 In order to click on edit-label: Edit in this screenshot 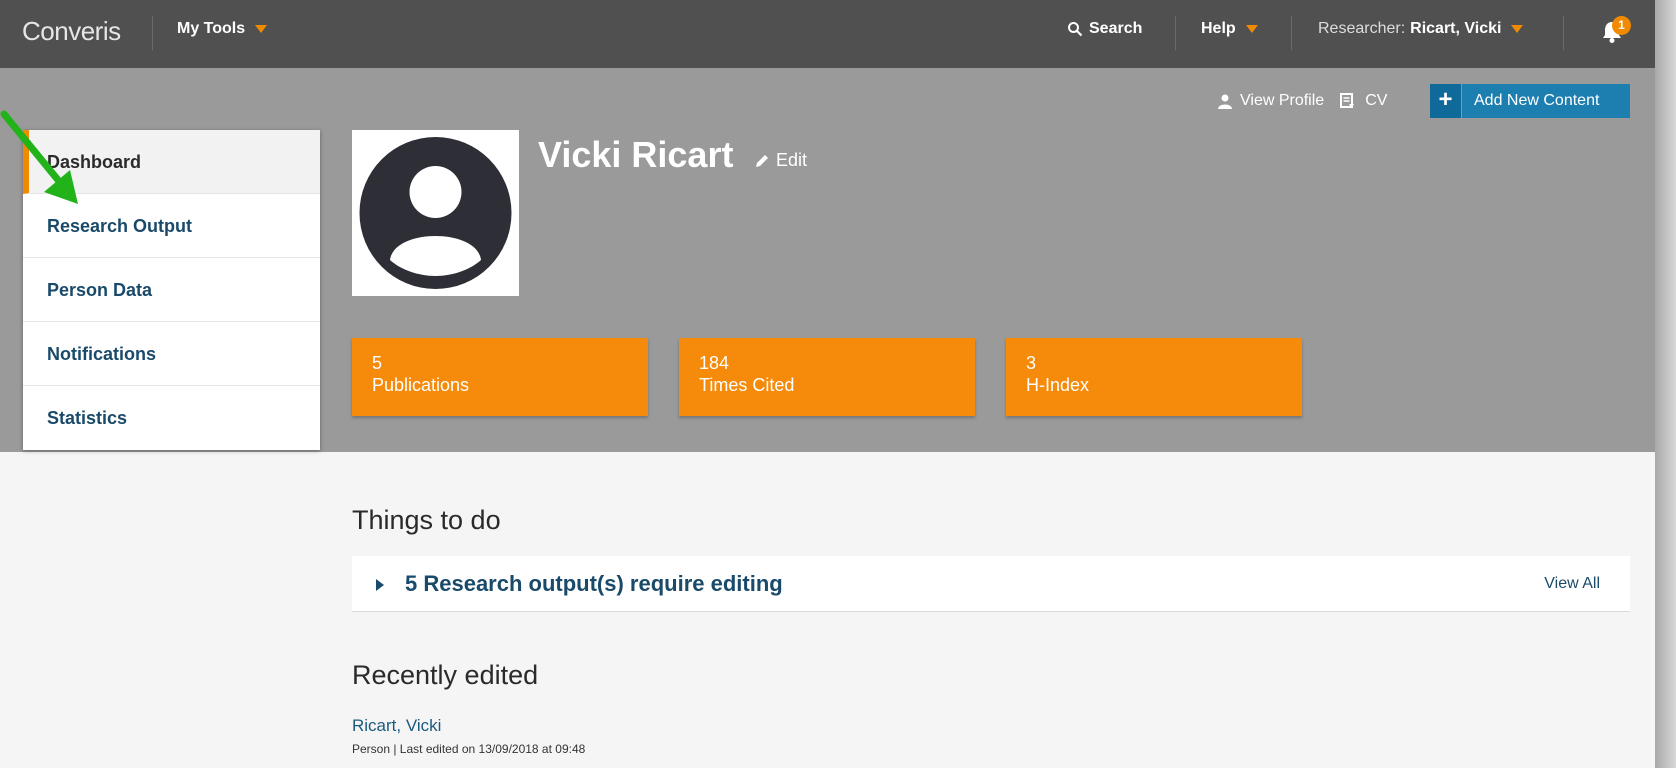, I will do `click(792, 160)`.